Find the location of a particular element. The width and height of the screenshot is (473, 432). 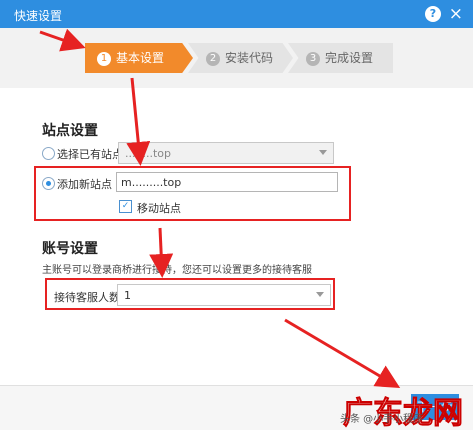

step-finish-settings: 3 完成设置 is located at coordinates (340, 58).